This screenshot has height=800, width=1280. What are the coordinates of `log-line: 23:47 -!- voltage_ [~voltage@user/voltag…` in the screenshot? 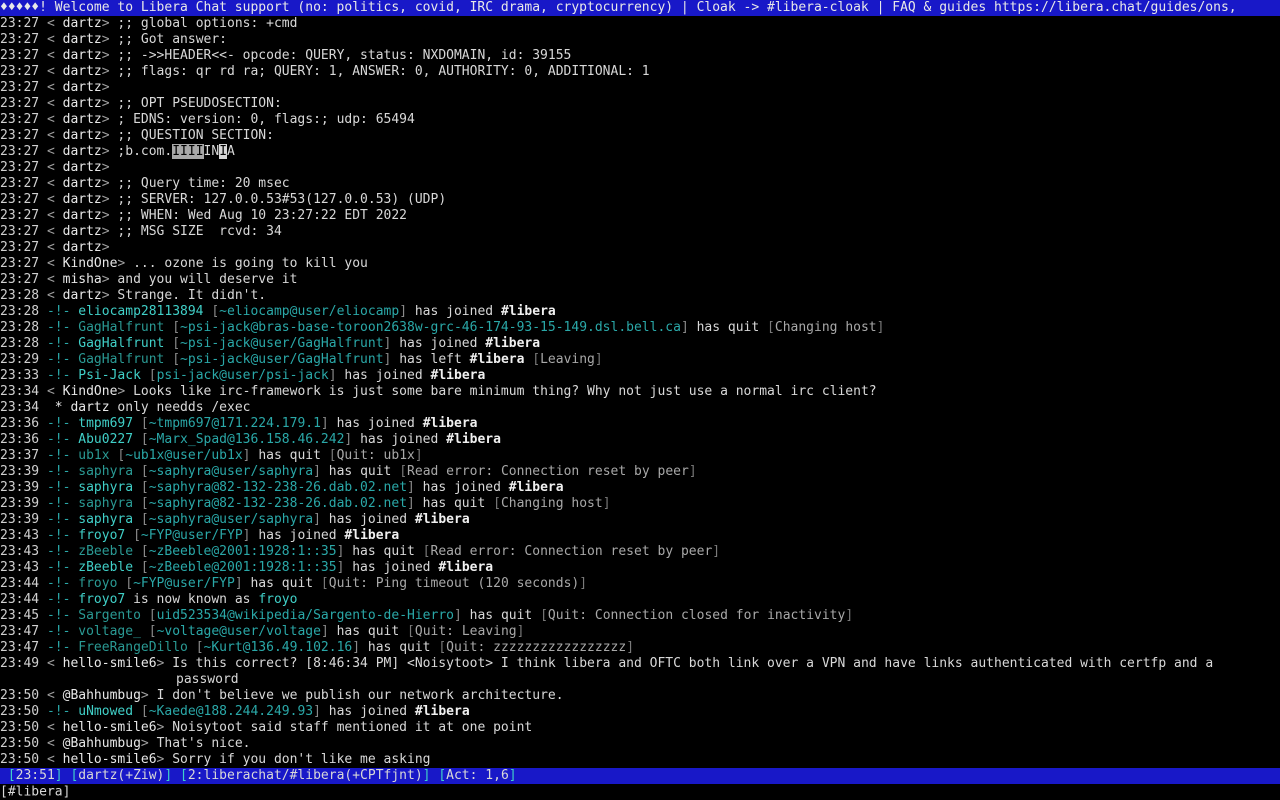 It's located at (640, 632).